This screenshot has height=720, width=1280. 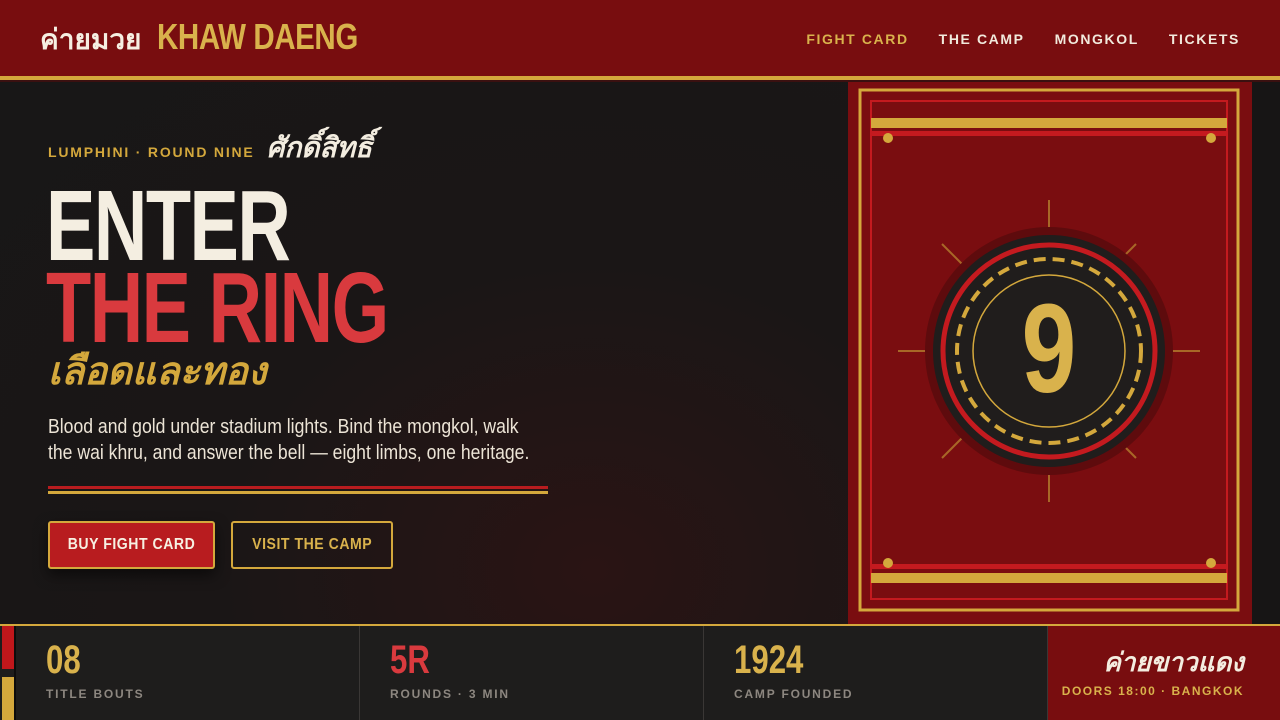 What do you see at coordinates (1152, 691) in the screenshot?
I see `camp-doors-info: DOORS 18:00 · BANGKOK` at bounding box center [1152, 691].